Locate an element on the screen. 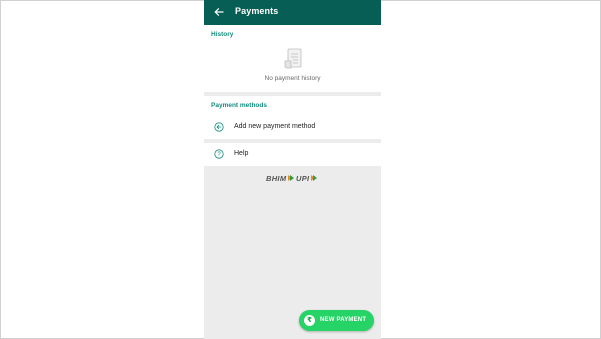 Image resolution: width=601 pixels, height=339 pixels. new-payment-button: ₹ NEW PAYMENT is located at coordinates (336, 320).